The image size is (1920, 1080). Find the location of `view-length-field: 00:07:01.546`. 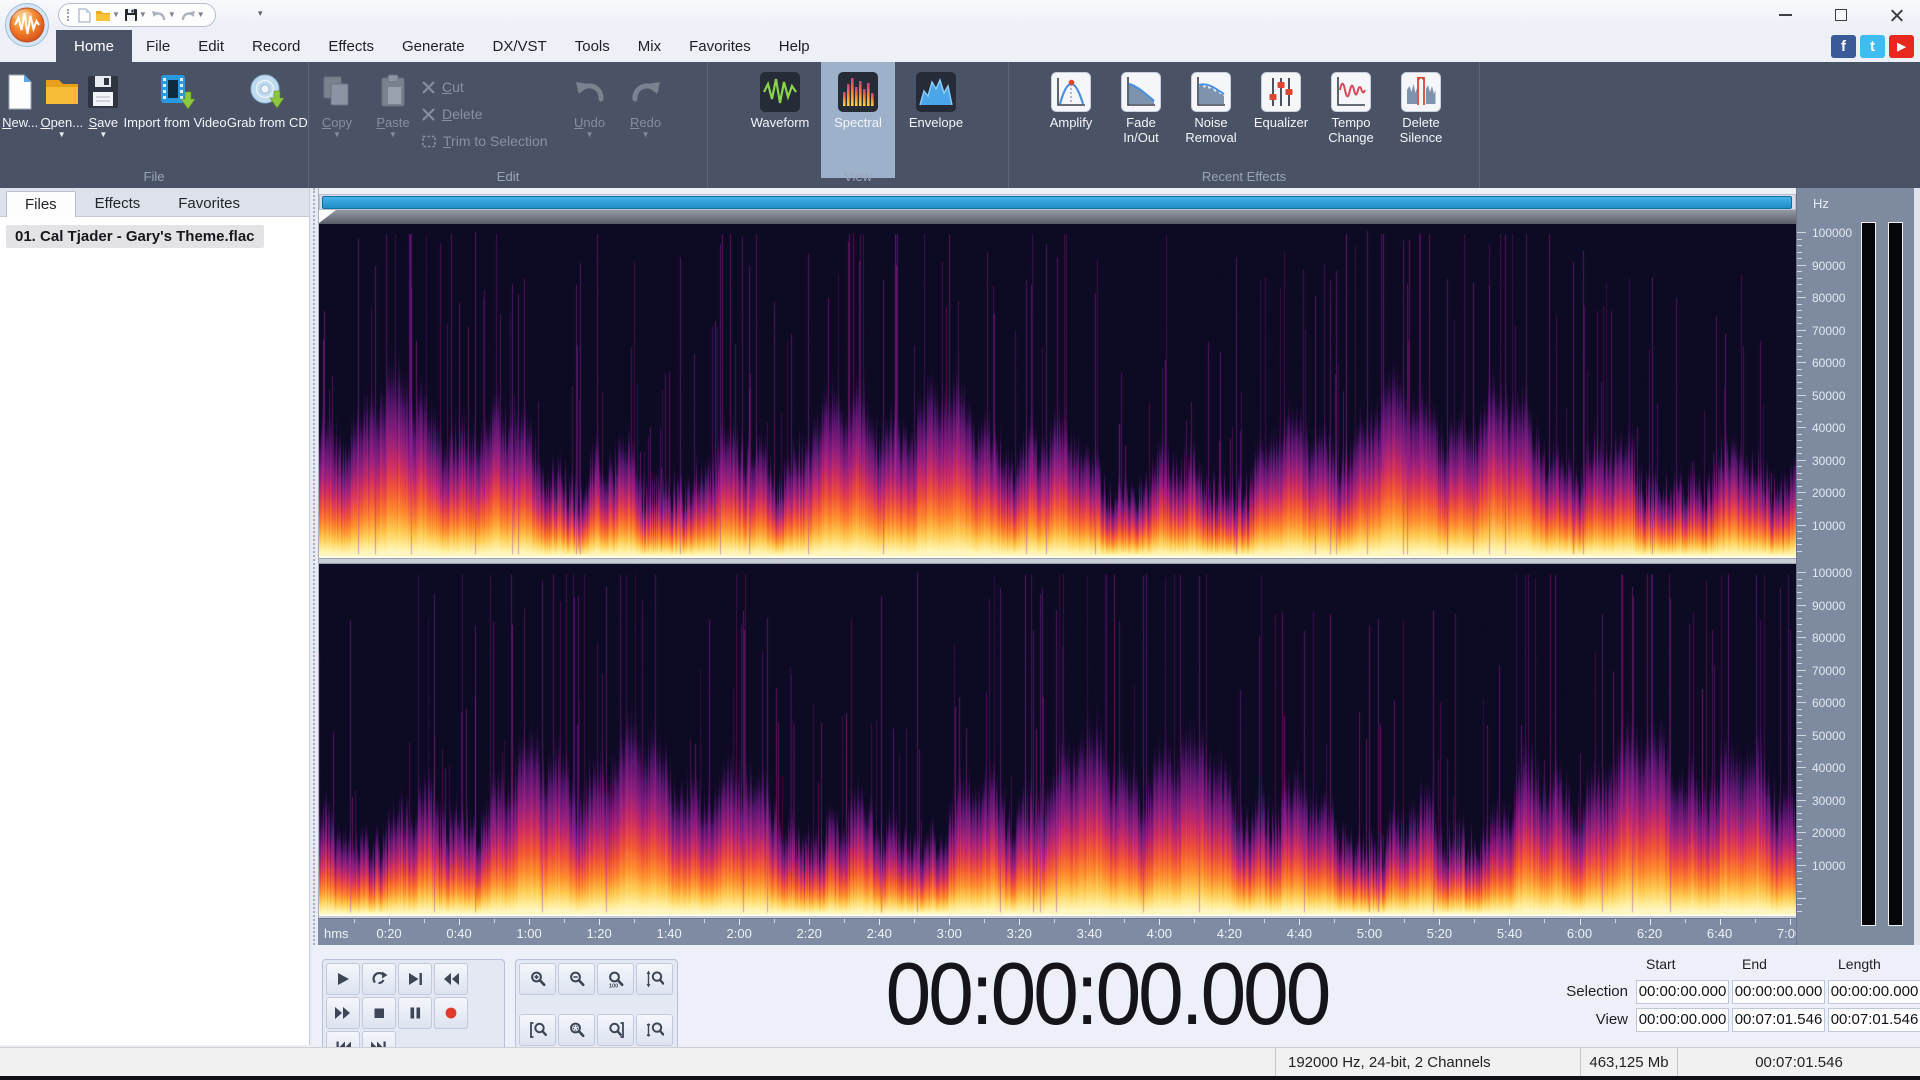

view-length-field: 00:07:01.546 is located at coordinates (1874, 1019).